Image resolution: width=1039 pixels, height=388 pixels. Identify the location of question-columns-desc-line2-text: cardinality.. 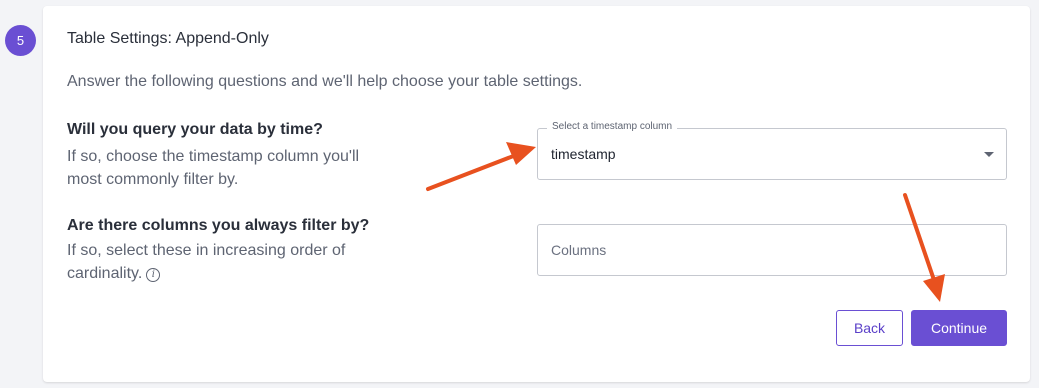
(105, 273).